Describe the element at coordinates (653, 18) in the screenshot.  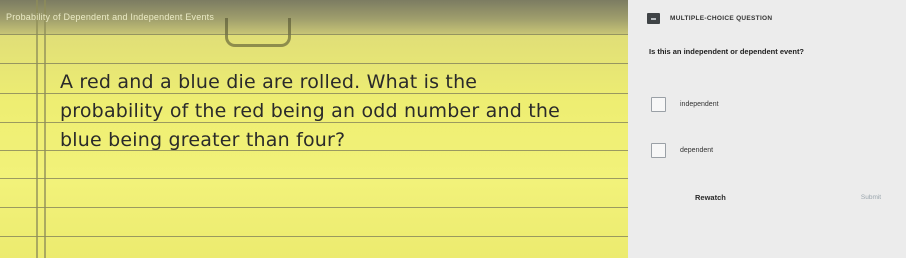
I see `multiple-choice-icon` at that location.